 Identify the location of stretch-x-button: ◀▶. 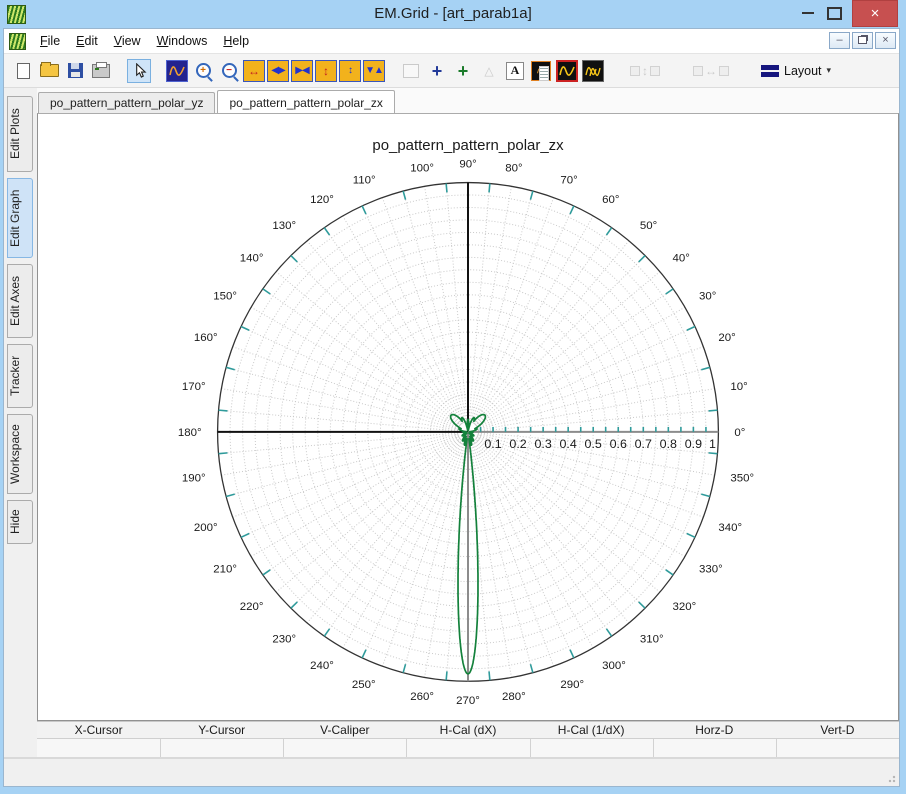
(278, 70).